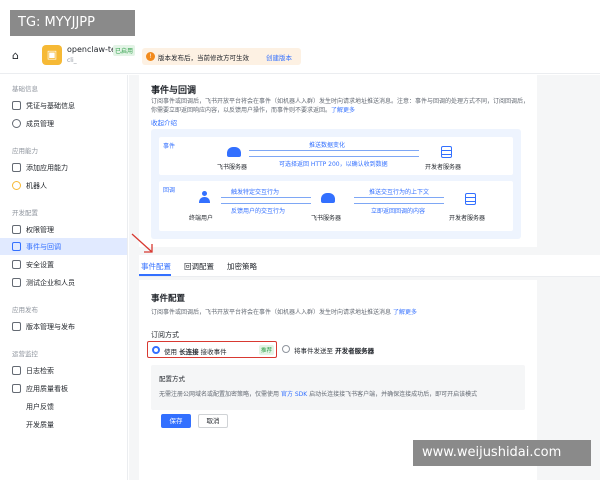  What do you see at coordinates (168, 299) in the screenshot?
I see `section-title: 事件配置` at bounding box center [168, 299].